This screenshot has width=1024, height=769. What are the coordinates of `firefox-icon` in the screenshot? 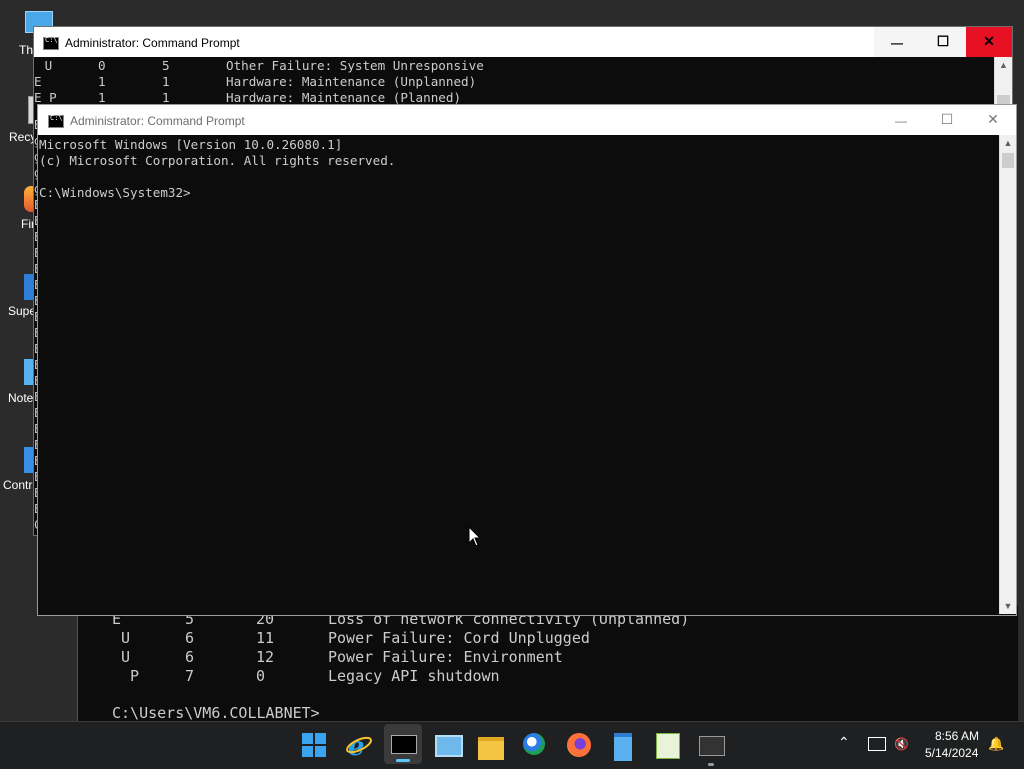 It's located at (579, 745).